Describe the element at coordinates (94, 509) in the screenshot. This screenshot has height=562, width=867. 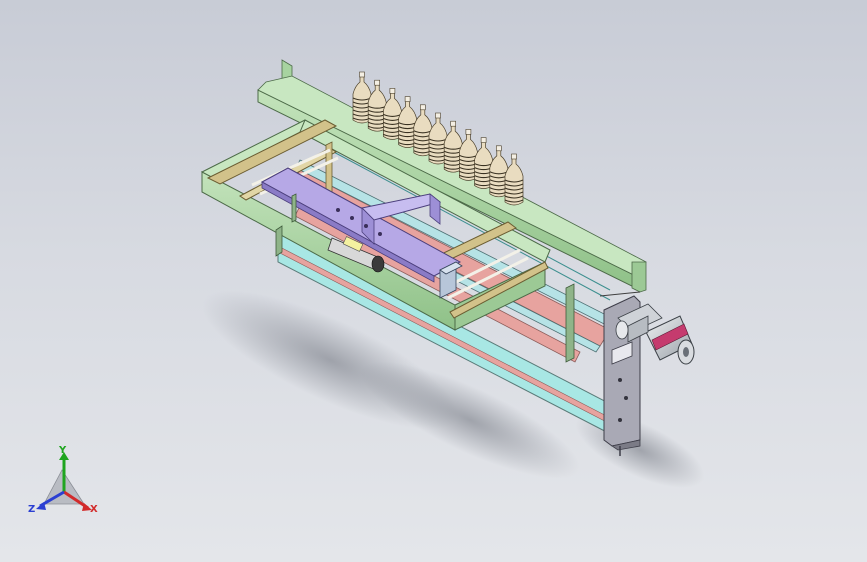
I see `triad-x-label: X` at that location.